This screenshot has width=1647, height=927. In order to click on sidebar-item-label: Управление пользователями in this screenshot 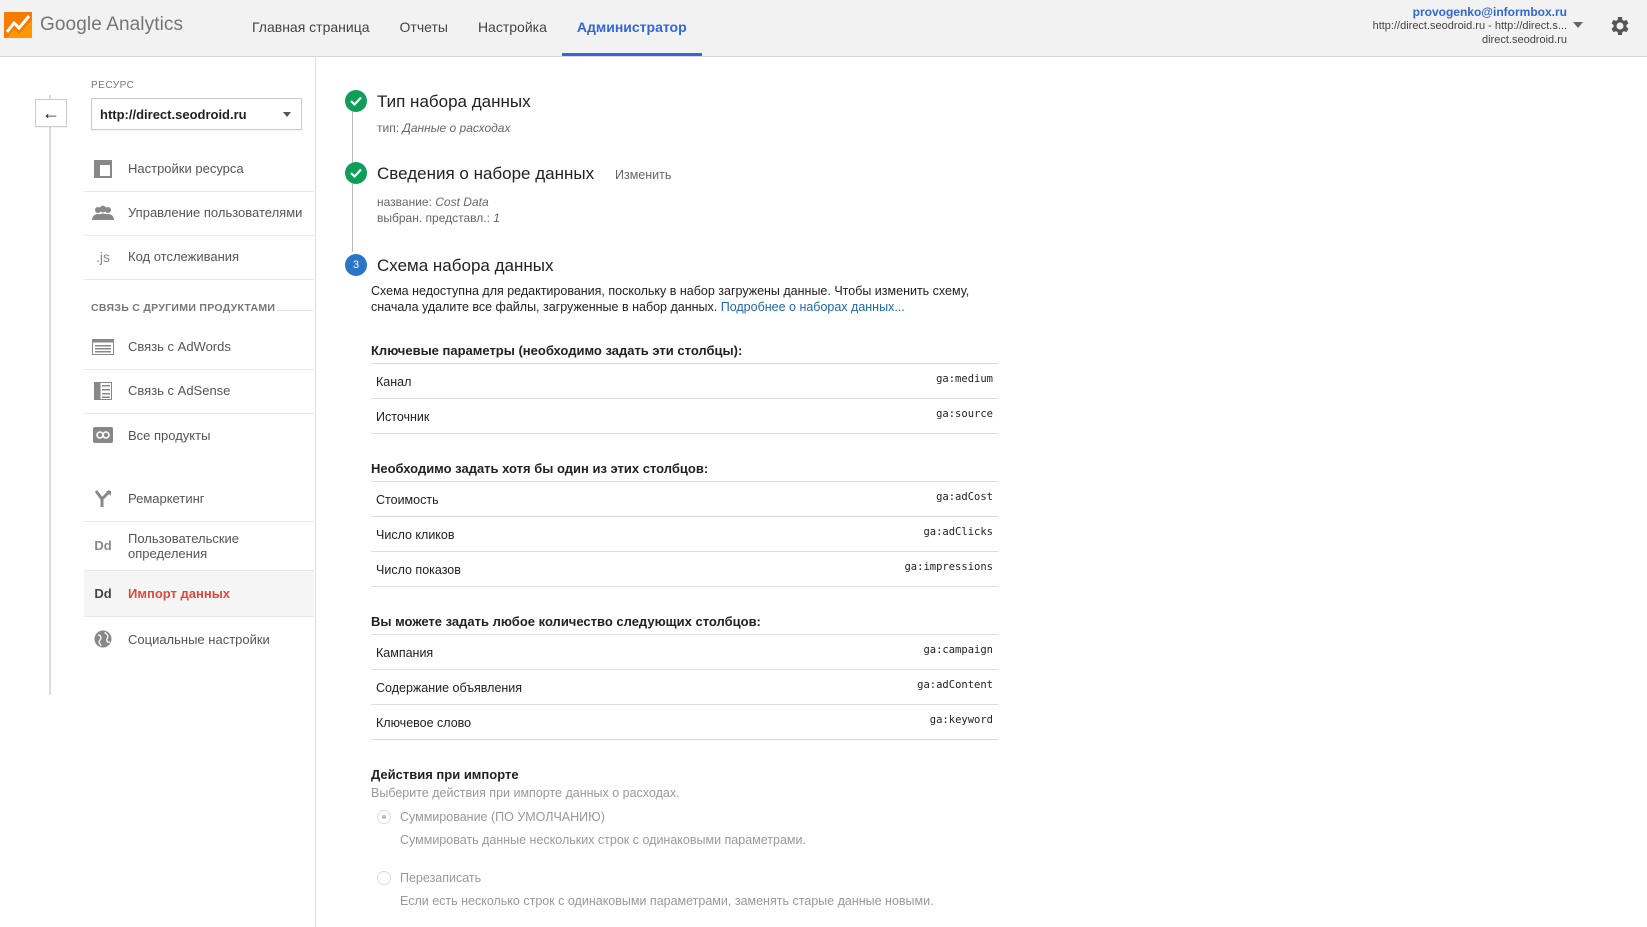, I will do `click(215, 212)`.